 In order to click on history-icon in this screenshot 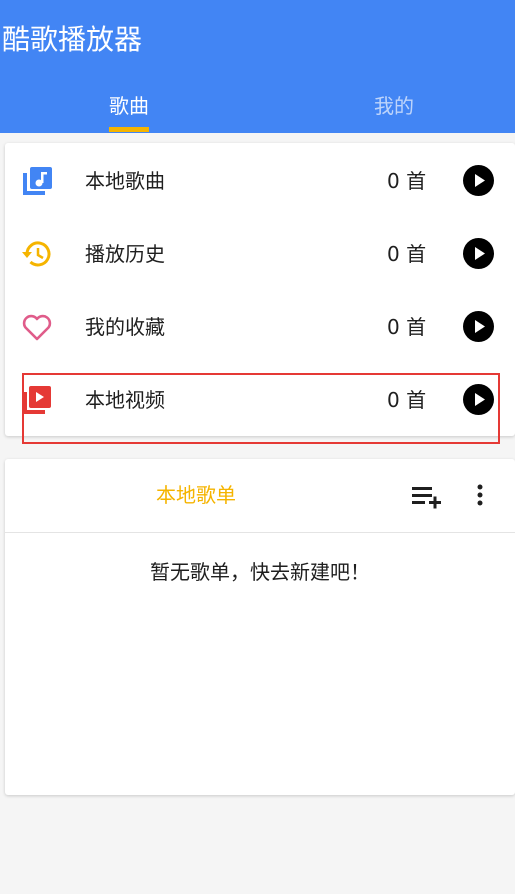, I will do `click(37, 254)`.